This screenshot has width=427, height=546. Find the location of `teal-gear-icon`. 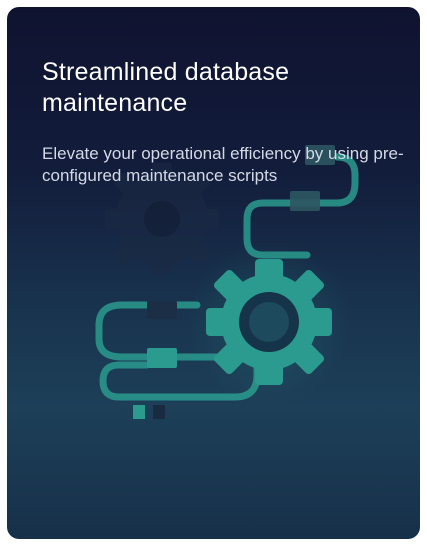

teal-gear-icon is located at coordinates (269, 322).